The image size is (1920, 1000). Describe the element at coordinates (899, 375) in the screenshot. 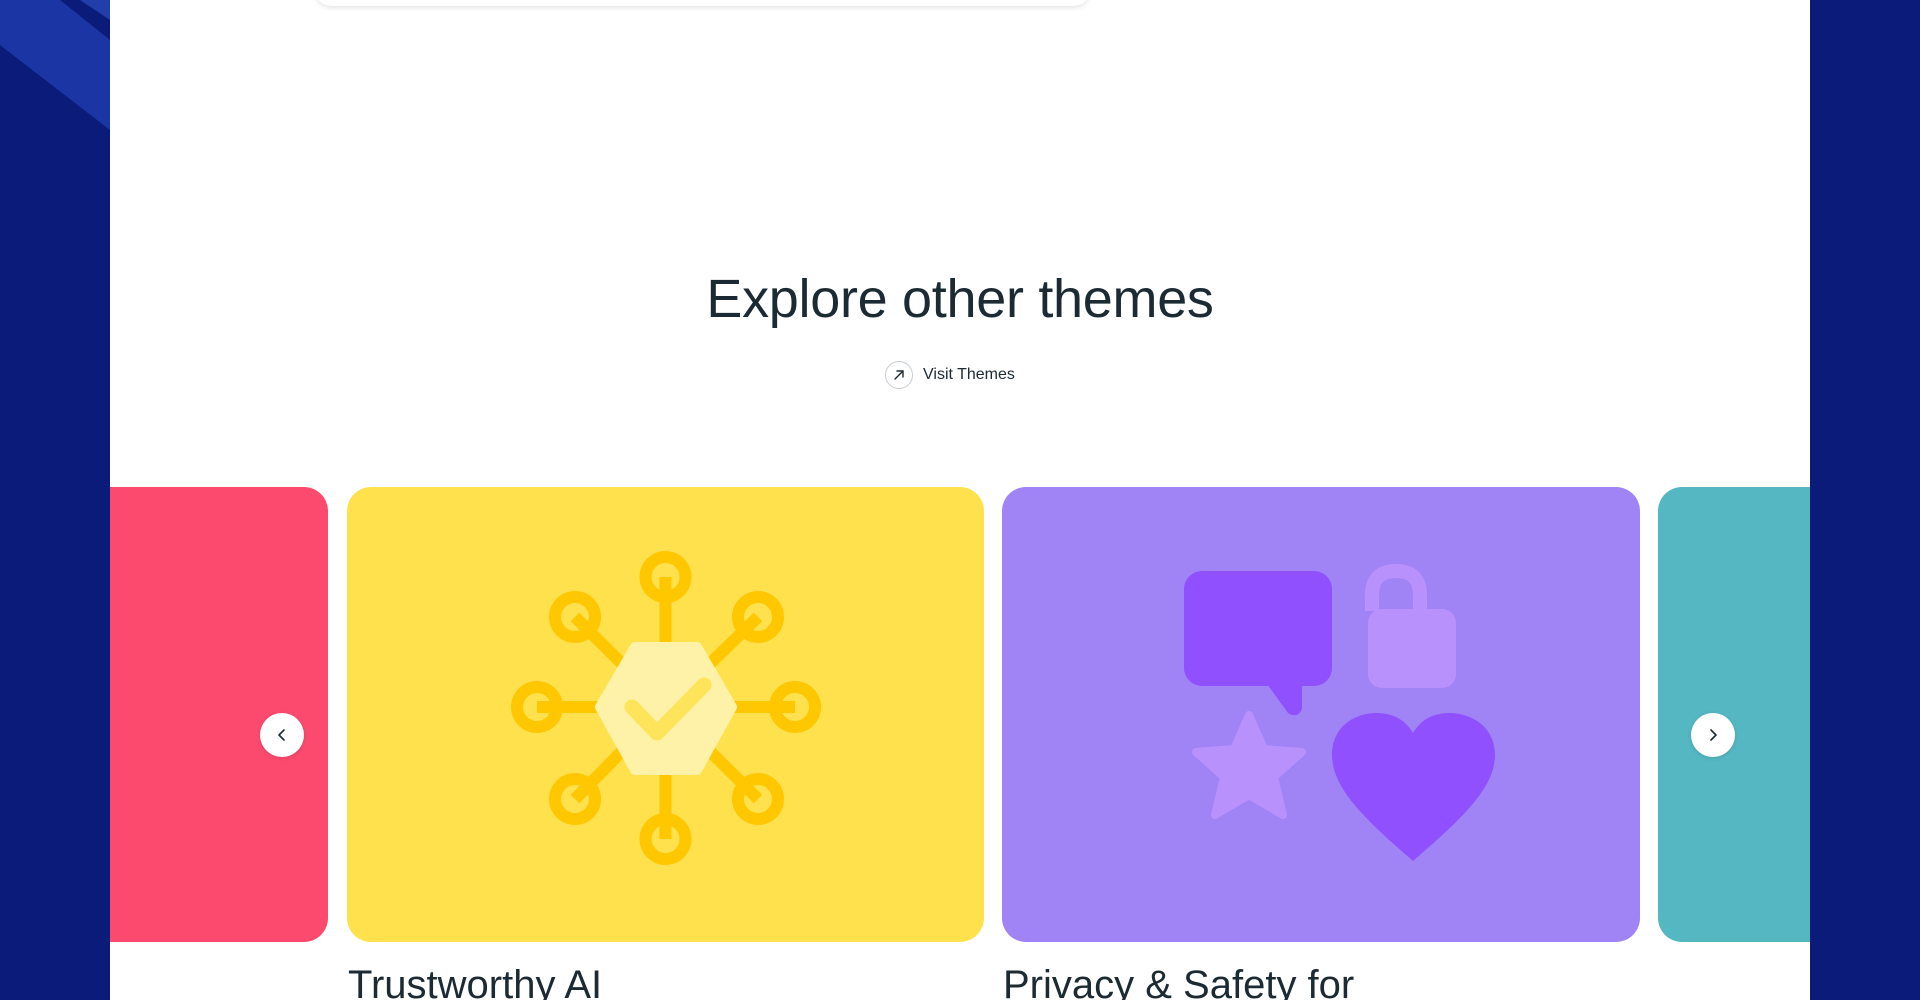

I see `arrow-up-right-icon` at that location.